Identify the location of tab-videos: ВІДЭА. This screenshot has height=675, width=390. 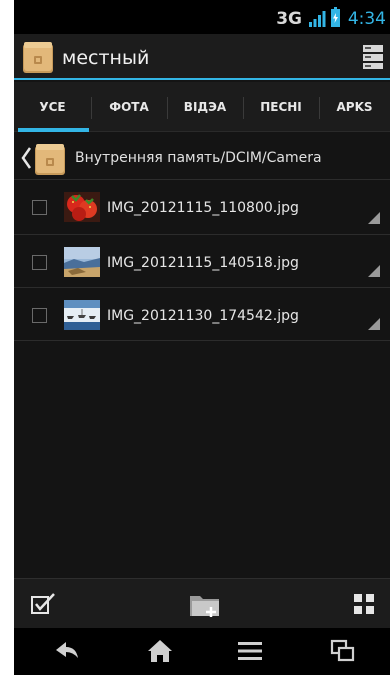
(205, 107).